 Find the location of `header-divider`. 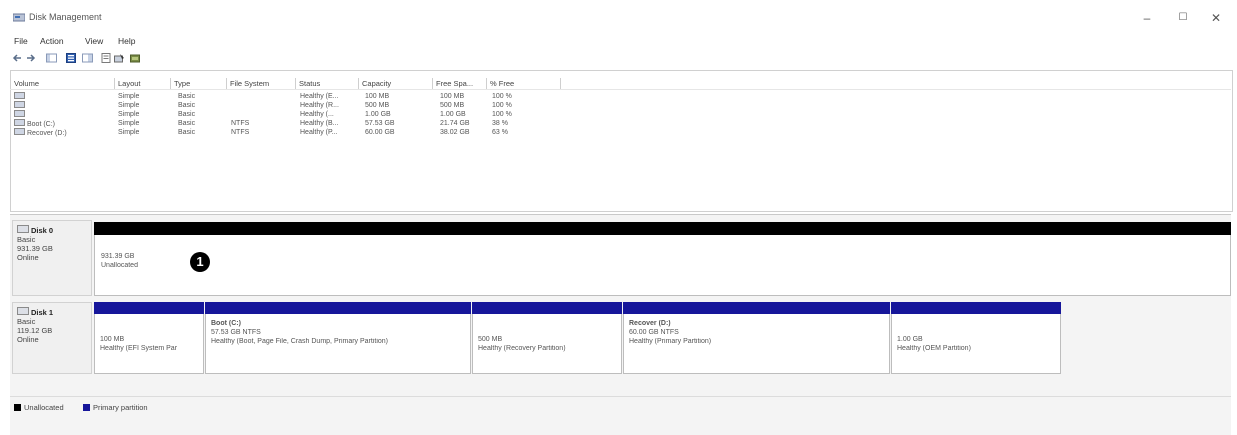

header-divider is located at coordinates (620, 89).